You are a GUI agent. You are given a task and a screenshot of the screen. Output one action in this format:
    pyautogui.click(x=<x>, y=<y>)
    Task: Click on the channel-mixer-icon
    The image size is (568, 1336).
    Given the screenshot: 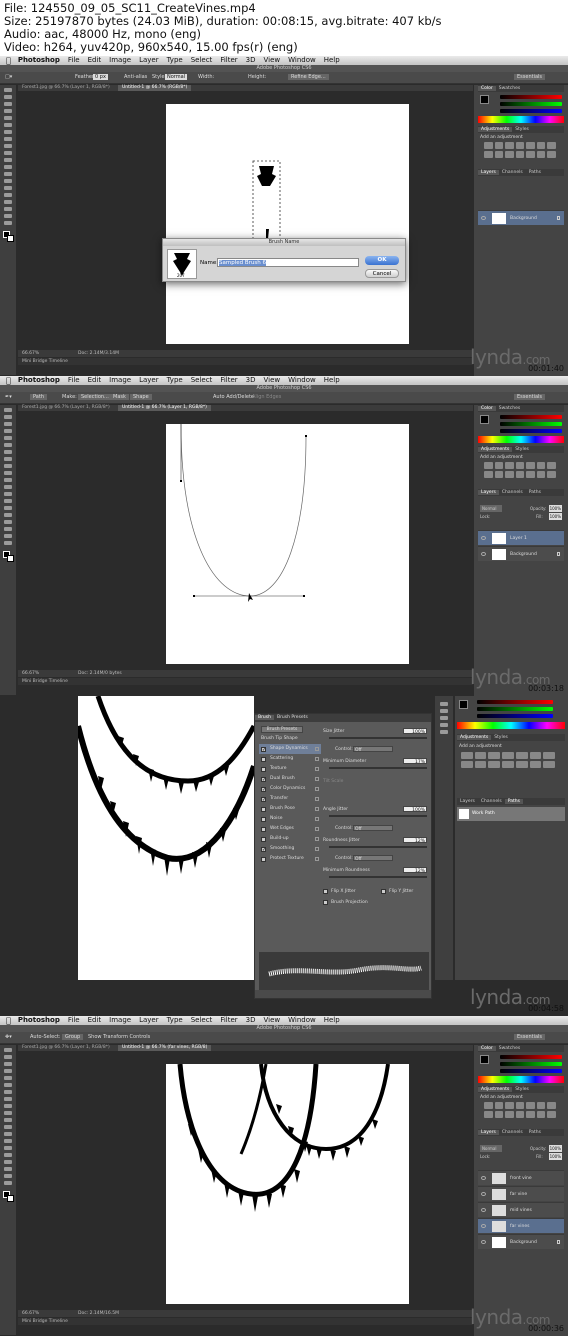 What is the action you would take?
    pyautogui.click(x=494, y=764)
    